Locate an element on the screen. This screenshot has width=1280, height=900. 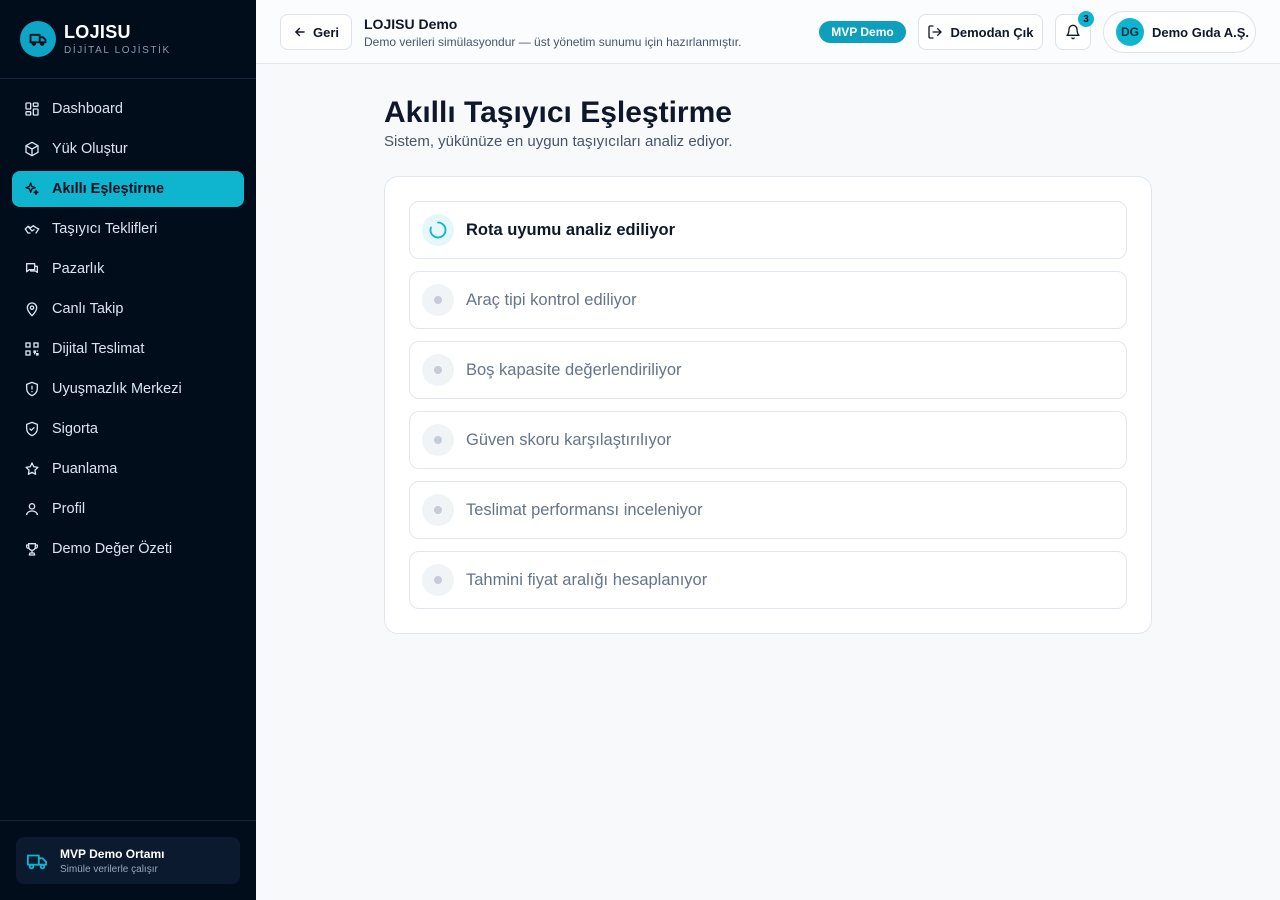
sidebar-item-create-load: Yük Oluştur is located at coordinates (128, 149).